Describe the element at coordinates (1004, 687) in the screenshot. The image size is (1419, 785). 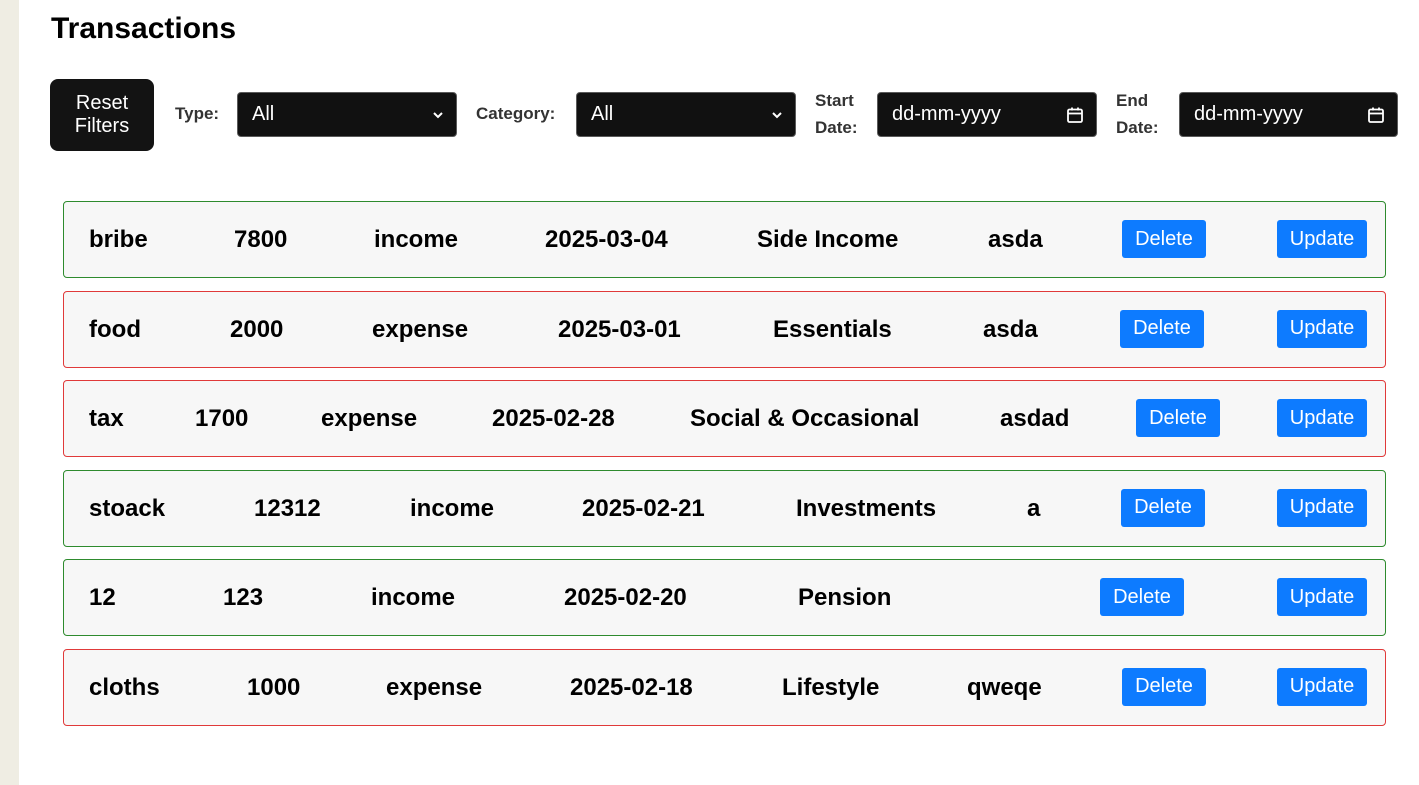
I see `transaction-note: qweqe` at that location.